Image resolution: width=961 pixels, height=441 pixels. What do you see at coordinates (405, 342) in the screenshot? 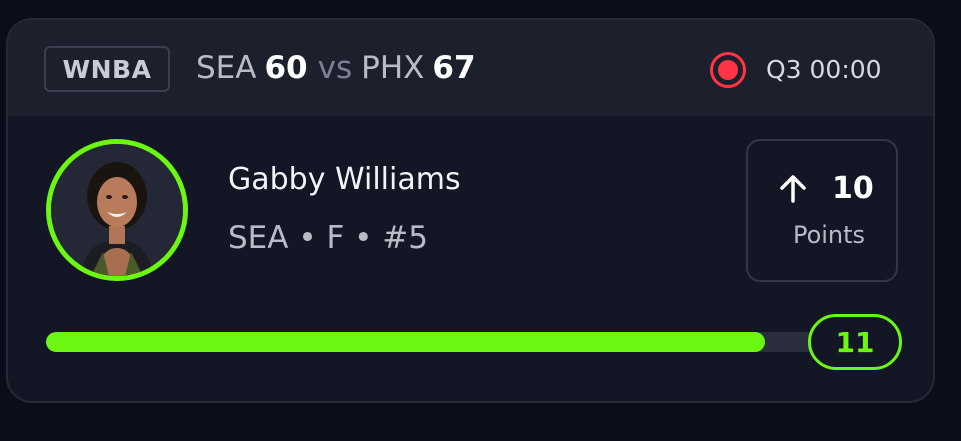
I see `progress-fill` at bounding box center [405, 342].